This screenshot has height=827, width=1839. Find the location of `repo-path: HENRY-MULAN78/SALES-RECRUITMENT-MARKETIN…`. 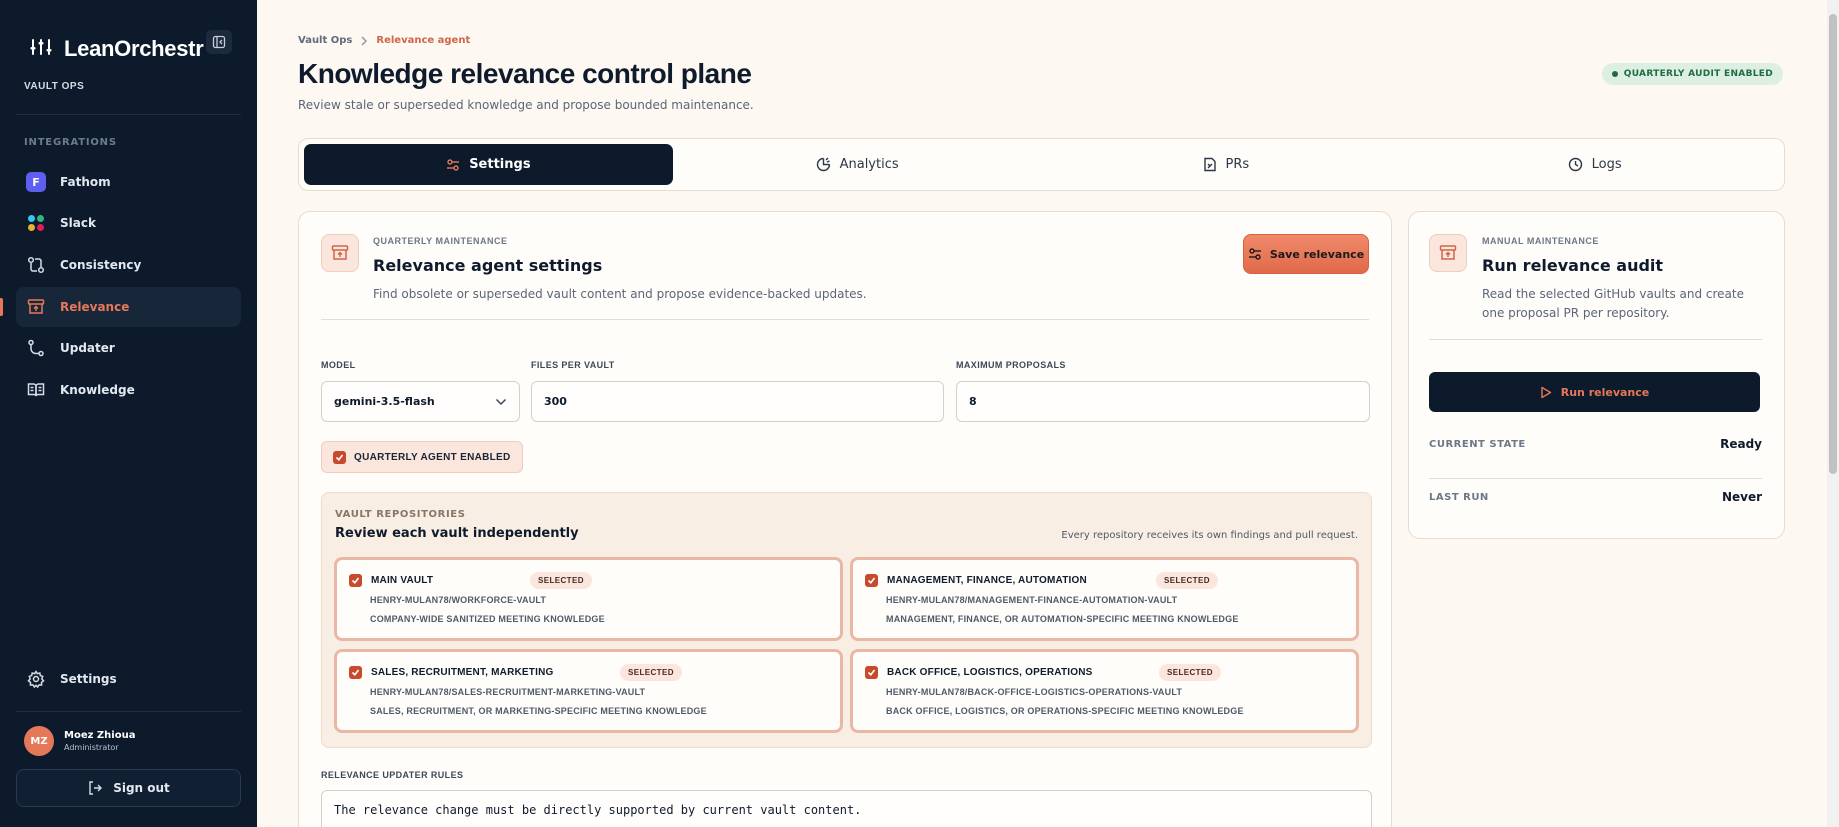

repo-path: HENRY-MULAN78/SALES-RECRUITMENT-MARKETIN… is located at coordinates (508, 692).